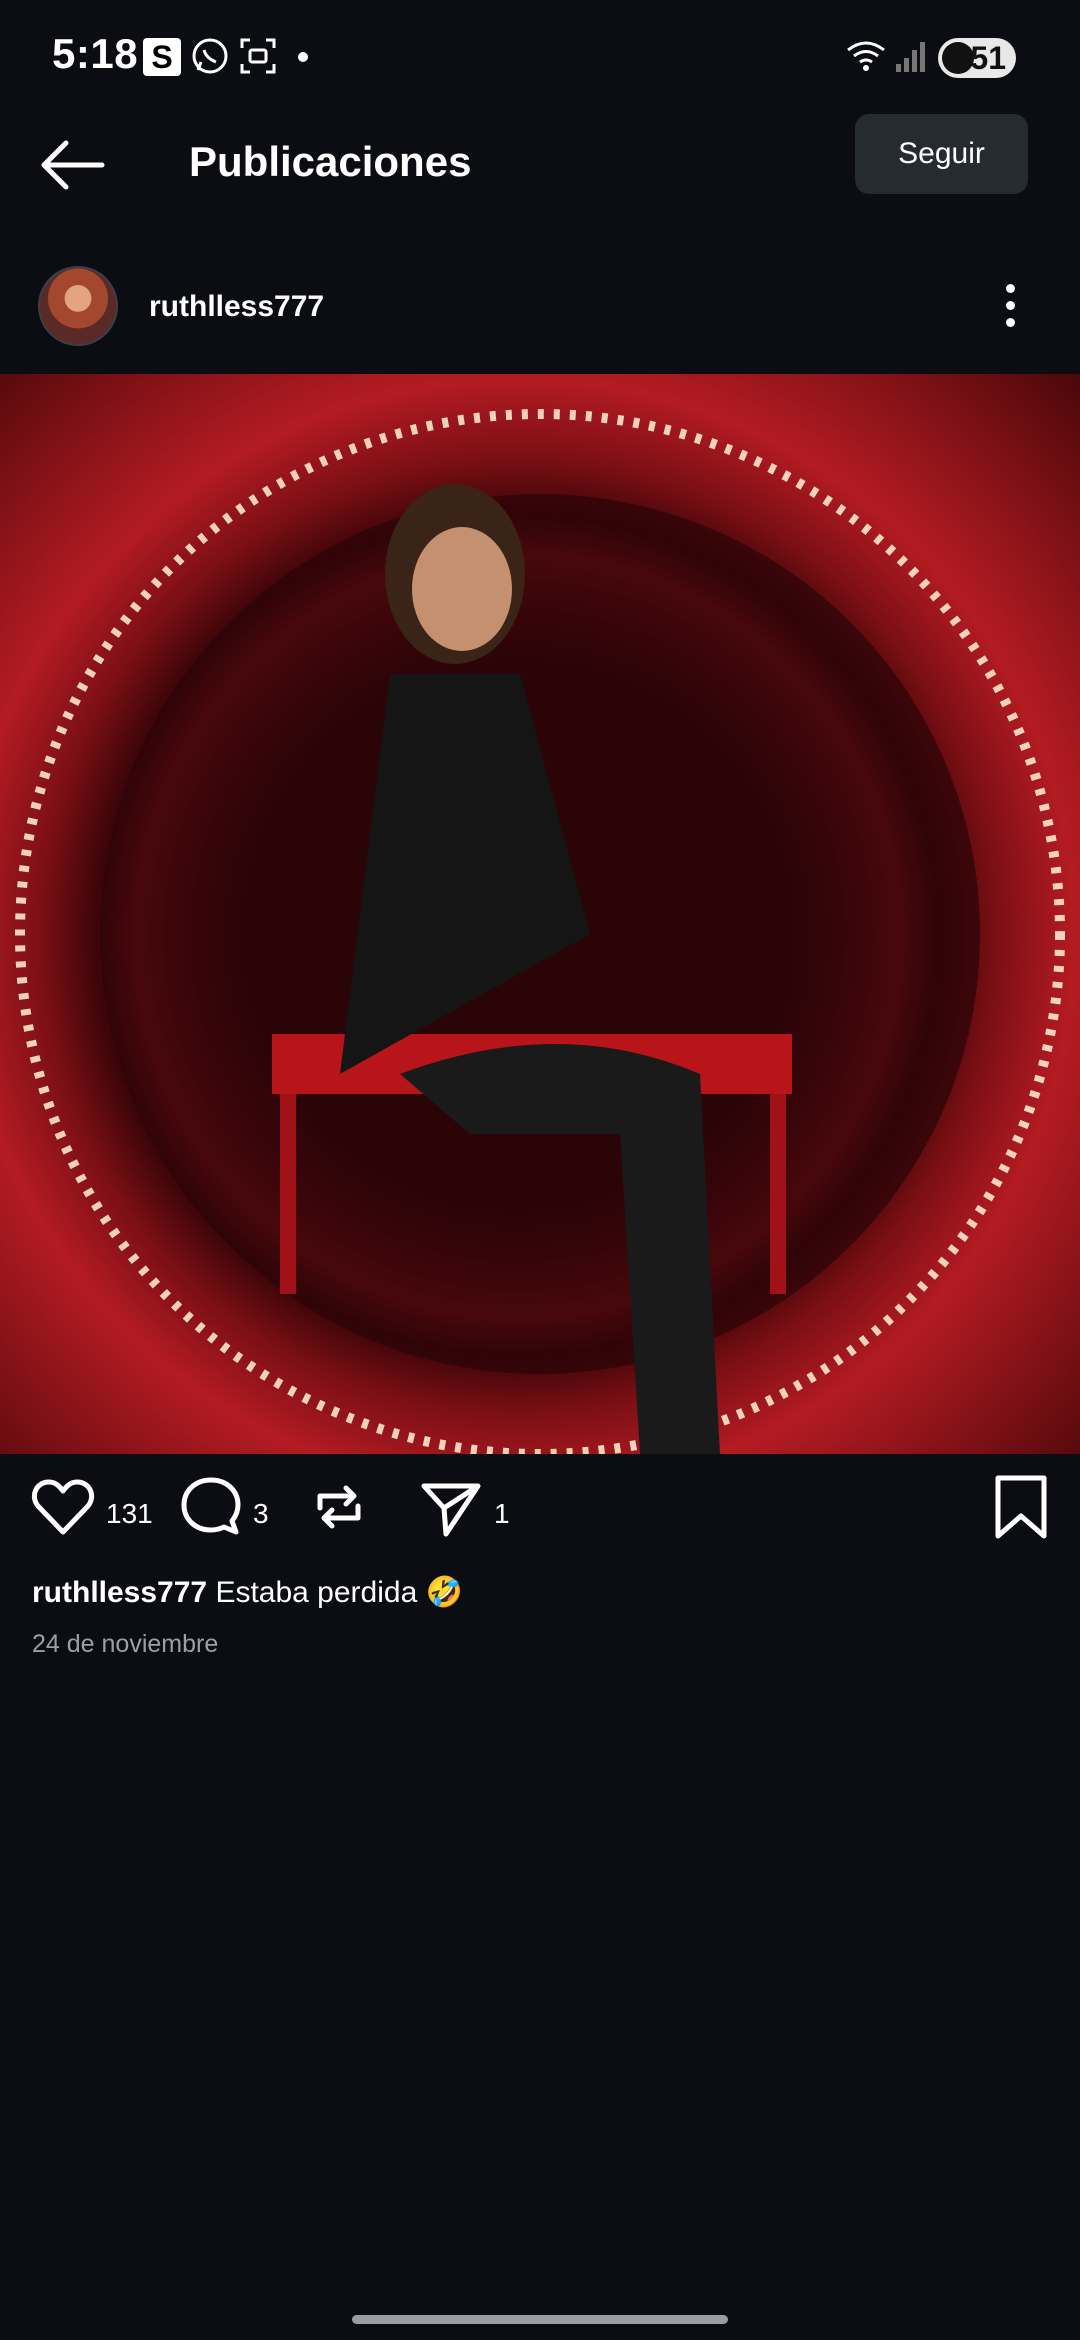 This screenshot has width=1080, height=2340. What do you see at coordinates (330, 161) in the screenshot?
I see `page-title: Publicaciones` at bounding box center [330, 161].